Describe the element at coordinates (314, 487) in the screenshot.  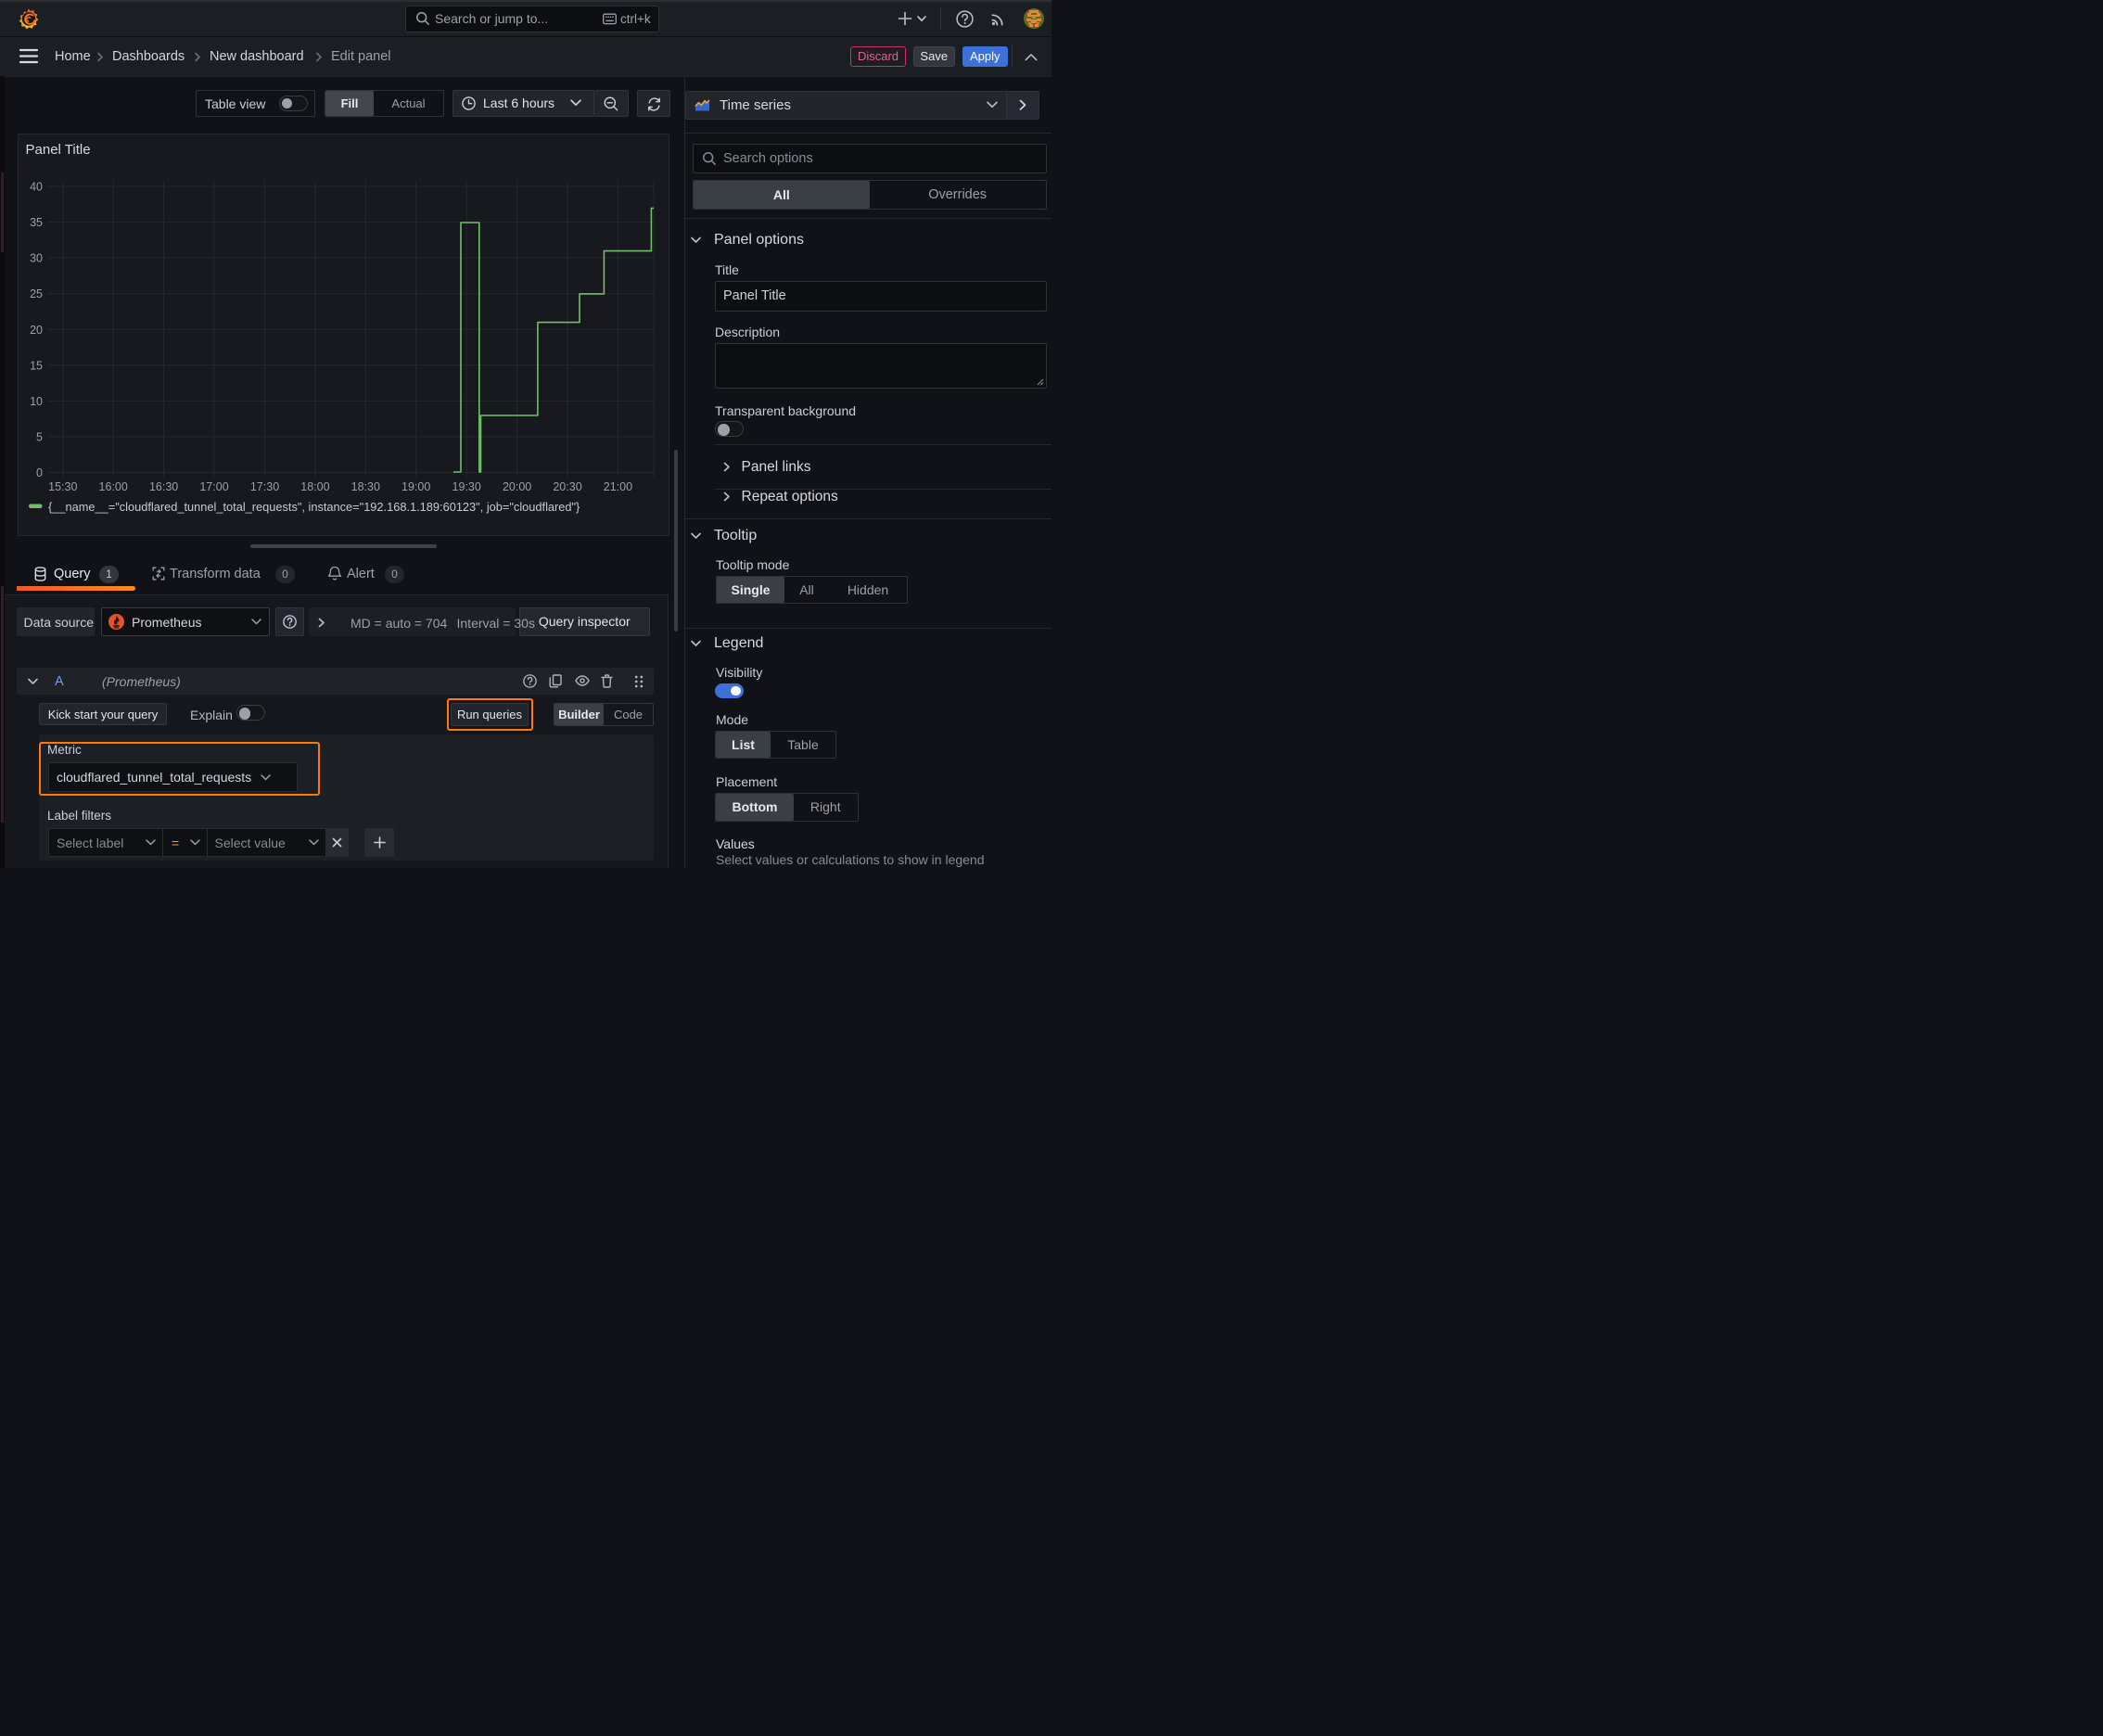
I see `svg-text: 18:00` at that location.